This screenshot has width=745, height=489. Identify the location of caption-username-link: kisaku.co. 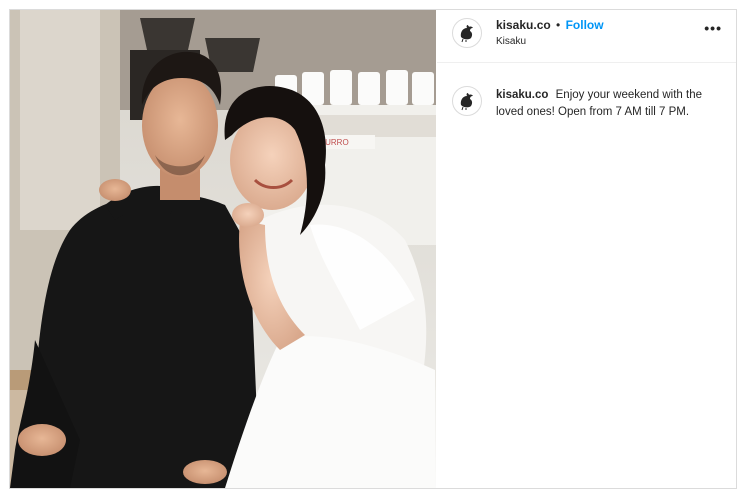
(522, 95).